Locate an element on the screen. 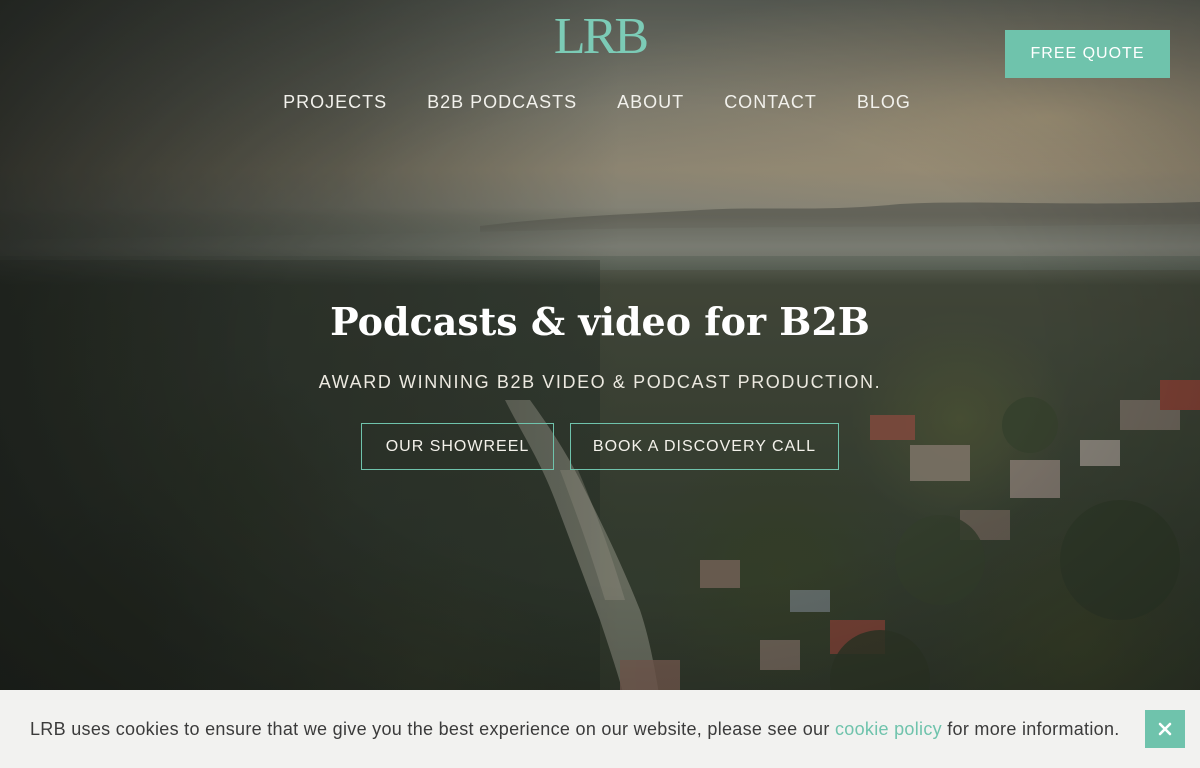 This screenshot has height=768, width=1200. nav-item-about: ABOUT is located at coordinates (650, 102).